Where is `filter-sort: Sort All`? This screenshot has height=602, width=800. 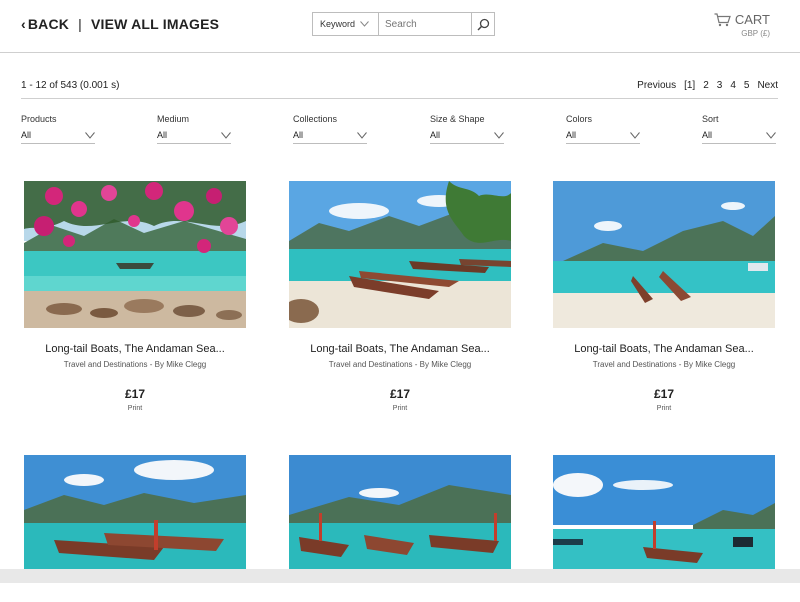 filter-sort: Sort All is located at coordinates (739, 129).